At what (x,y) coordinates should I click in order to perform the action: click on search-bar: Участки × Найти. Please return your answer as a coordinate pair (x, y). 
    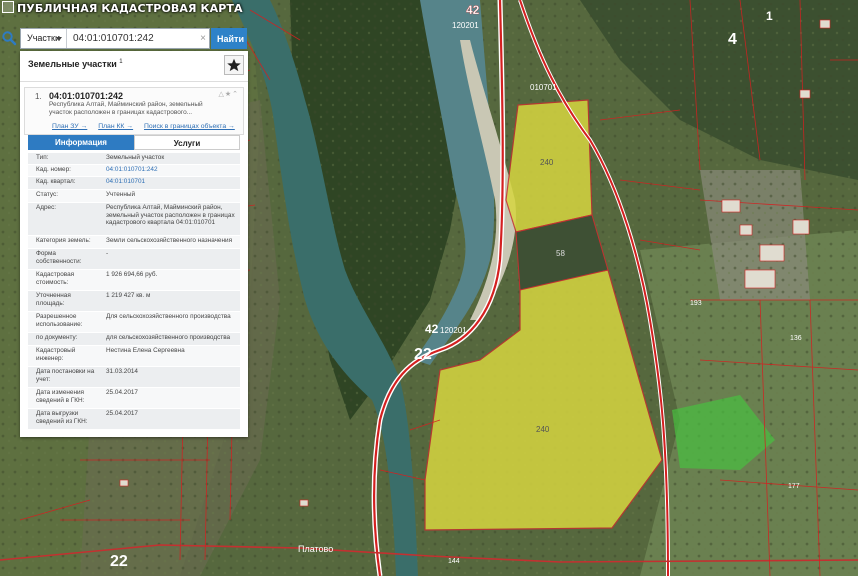
    Looking at the image, I should click on (125, 39).